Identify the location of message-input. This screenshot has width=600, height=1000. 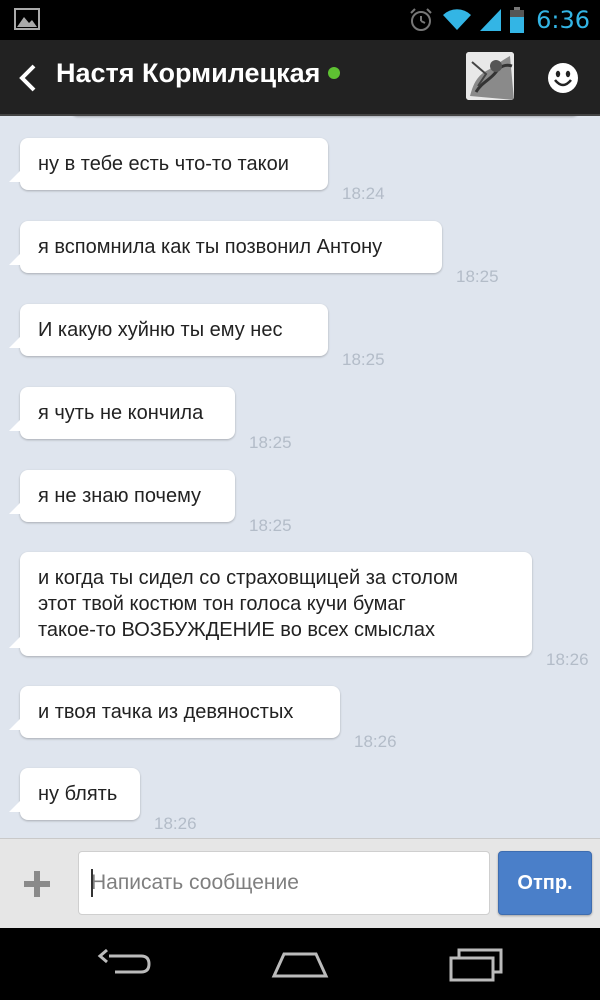
(284, 883).